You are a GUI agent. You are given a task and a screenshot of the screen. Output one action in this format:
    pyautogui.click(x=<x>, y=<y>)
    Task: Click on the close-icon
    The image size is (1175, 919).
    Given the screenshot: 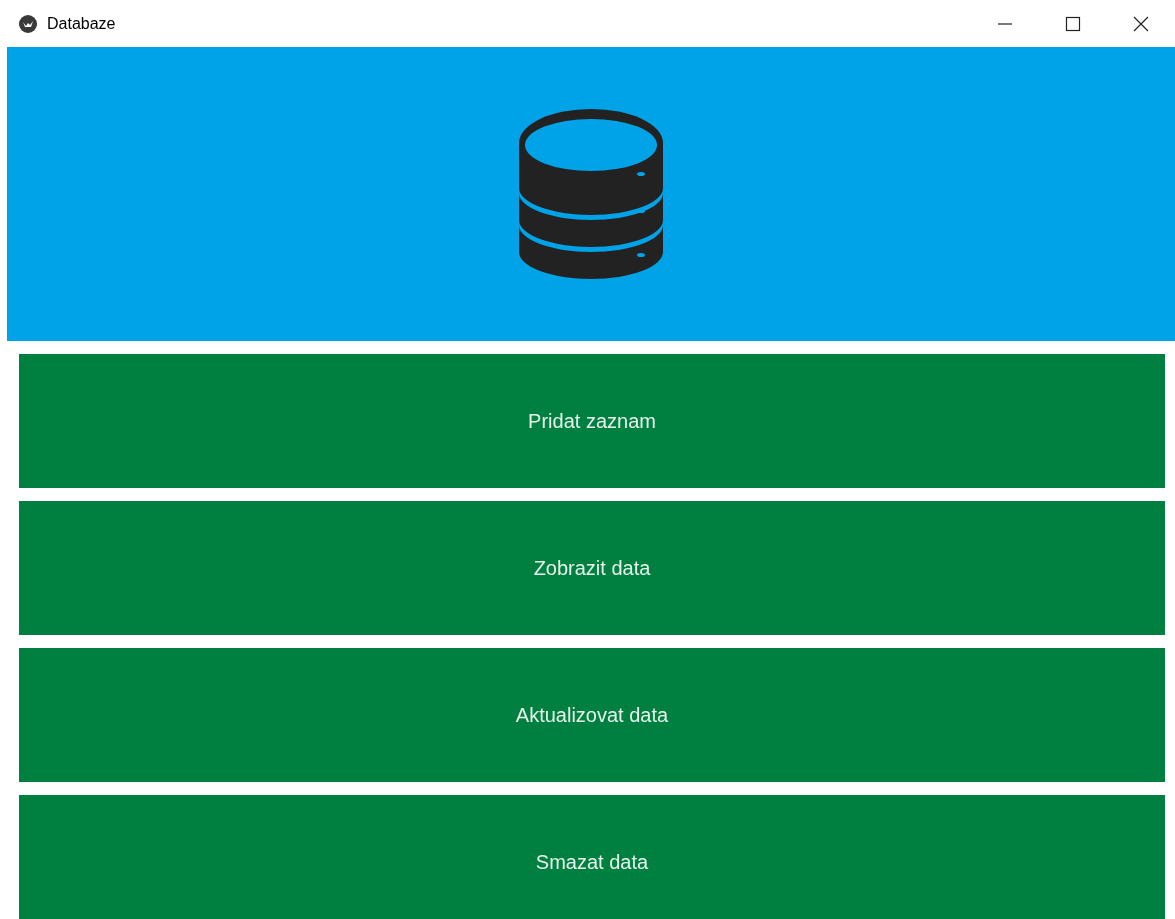 What is the action you would take?
    pyautogui.click(x=1141, y=23)
    